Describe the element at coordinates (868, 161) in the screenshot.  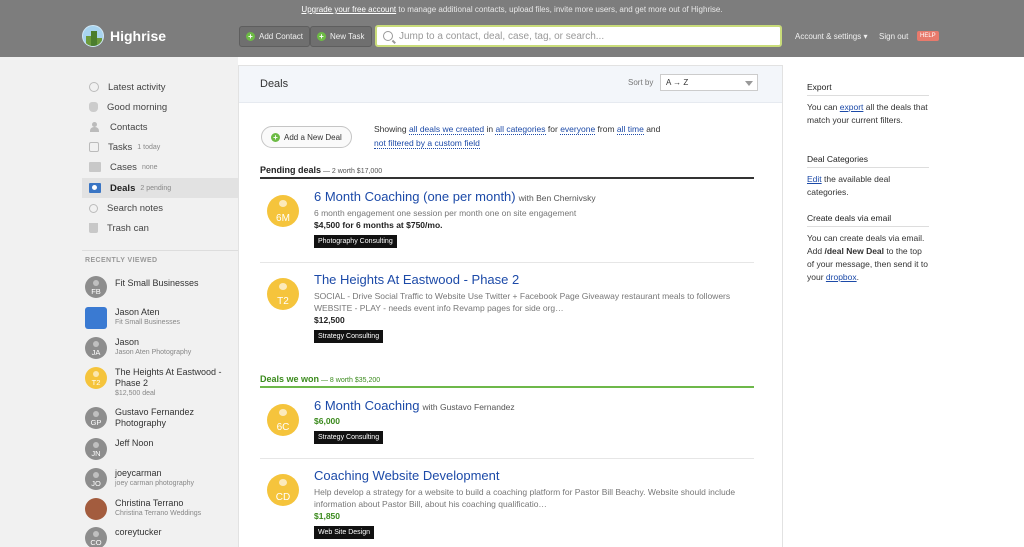
I see `categories-heading: Deal Categories` at that location.